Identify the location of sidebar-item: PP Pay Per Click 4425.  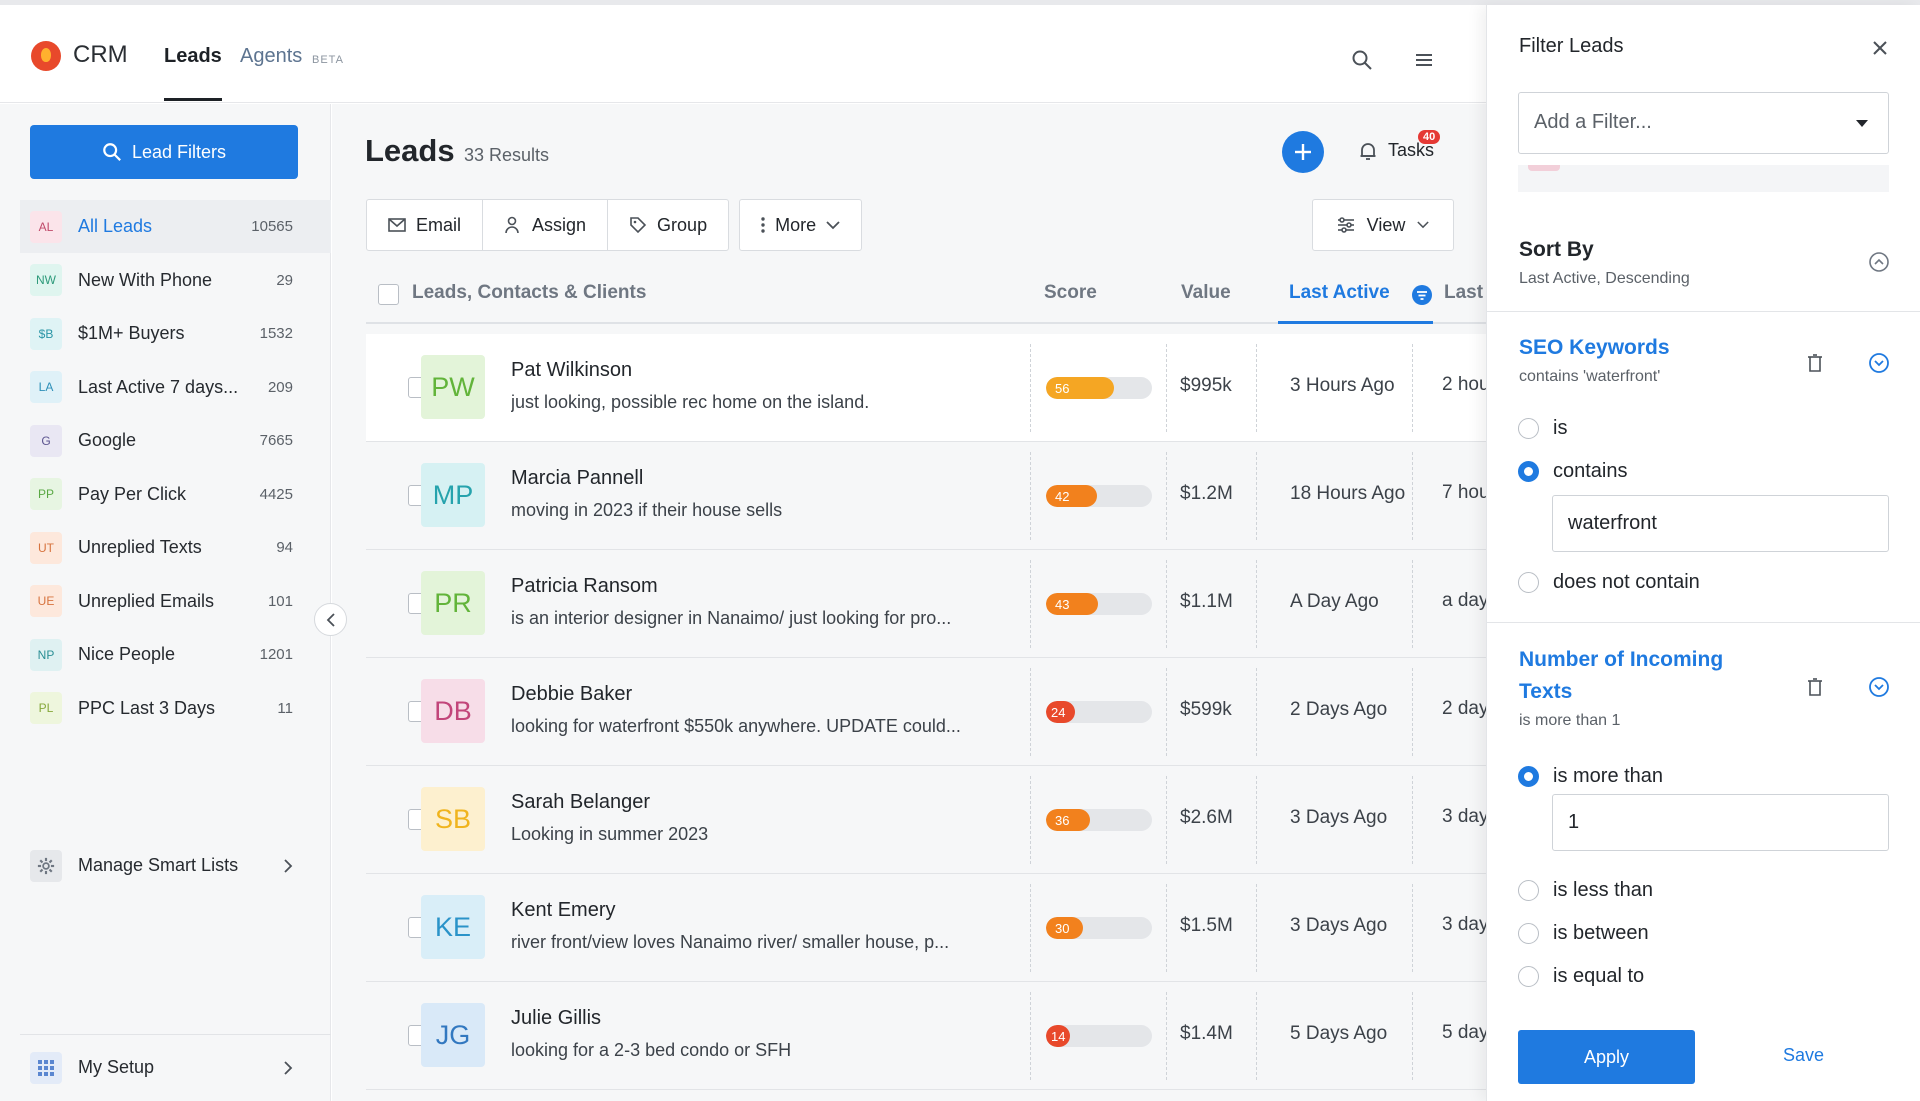
(175, 494).